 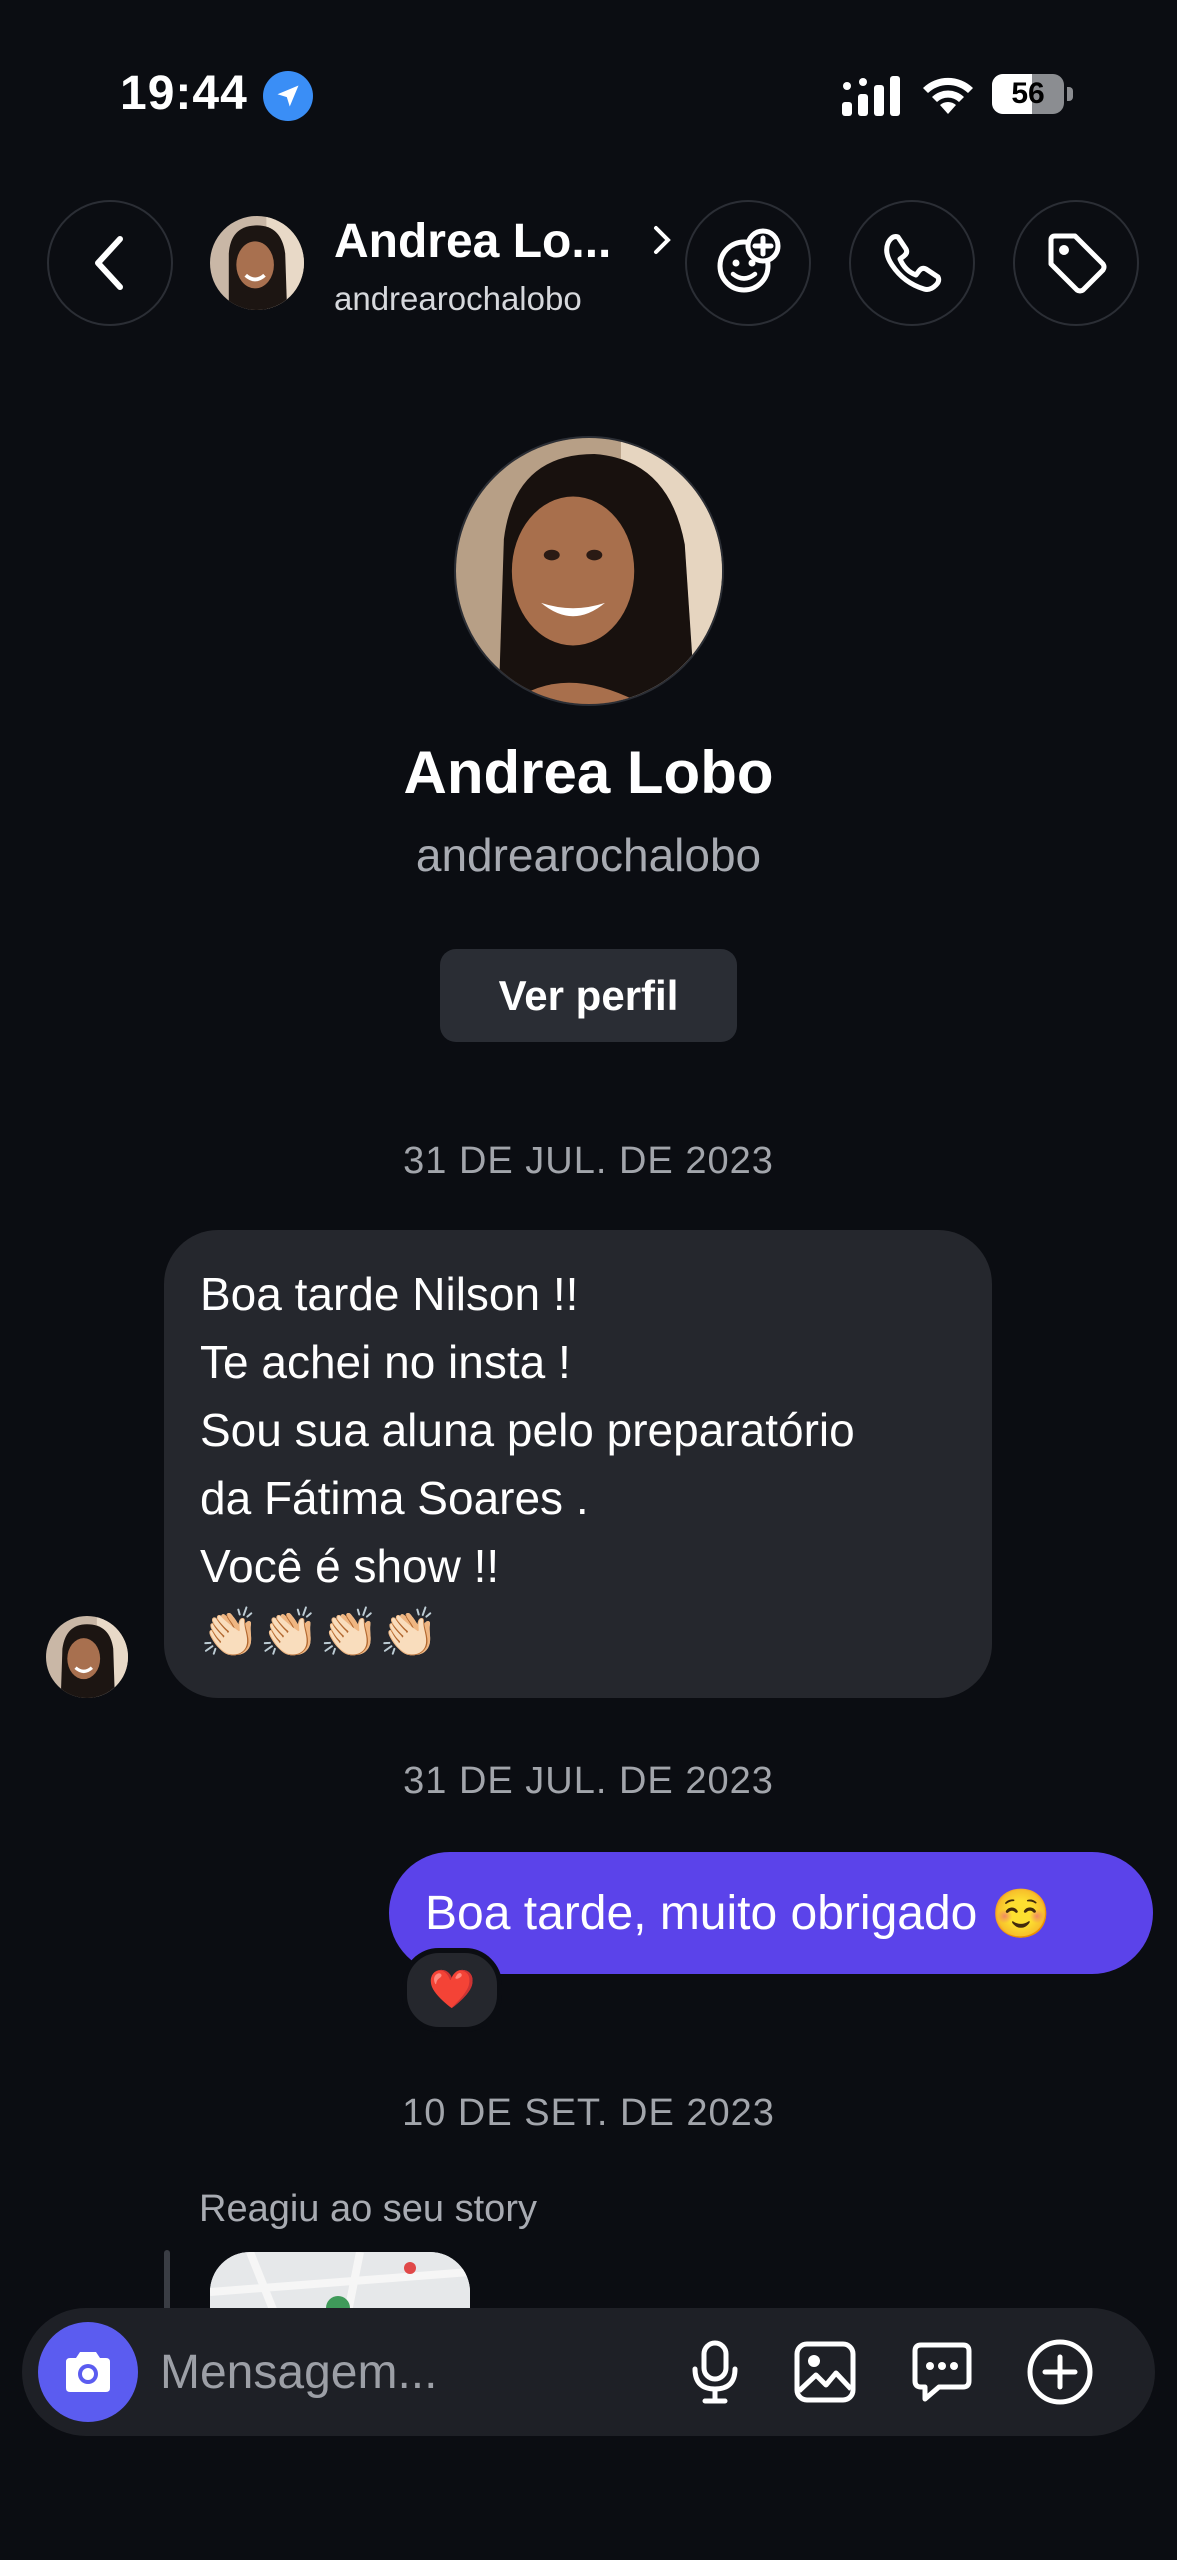 I want to click on heart-reaction: ❤️, so click(x=452, y=1990).